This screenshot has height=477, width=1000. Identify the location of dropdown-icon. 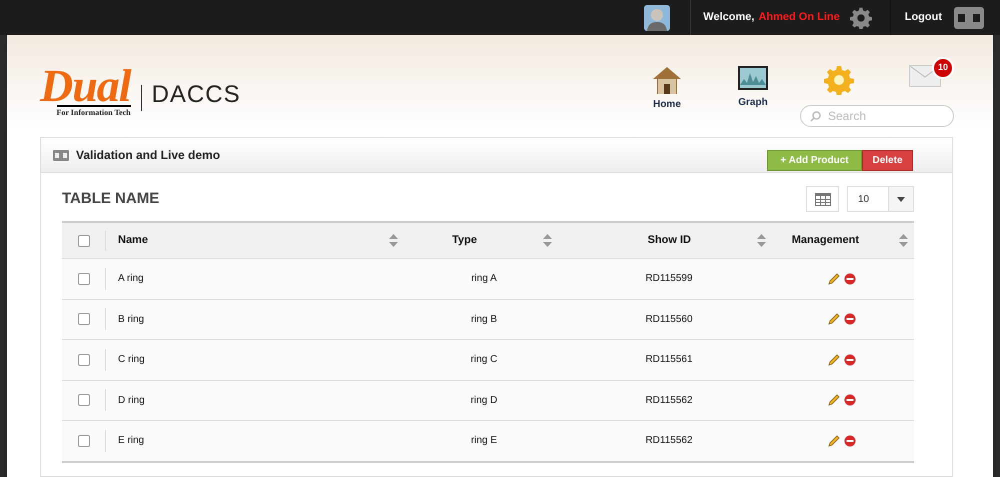
(901, 199).